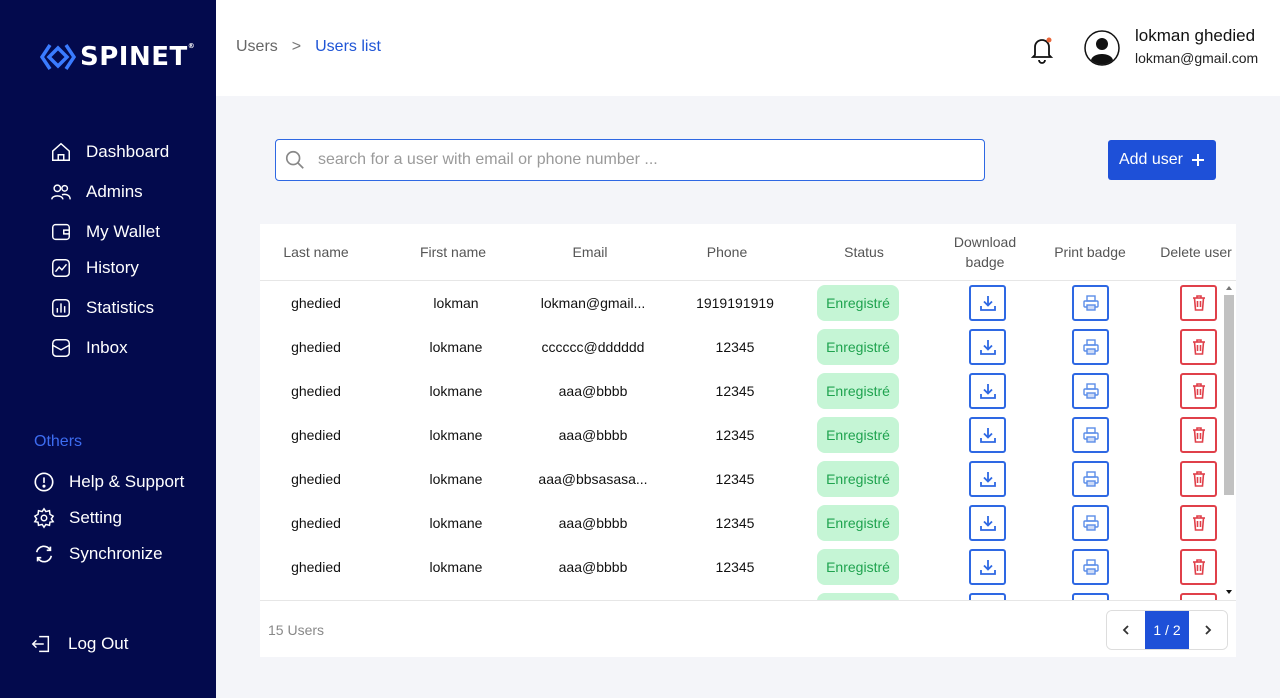 The image size is (1280, 698). What do you see at coordinates (61, 308) in the screenshot?
I see `statistics-icon` at bounding box center [61, 308].